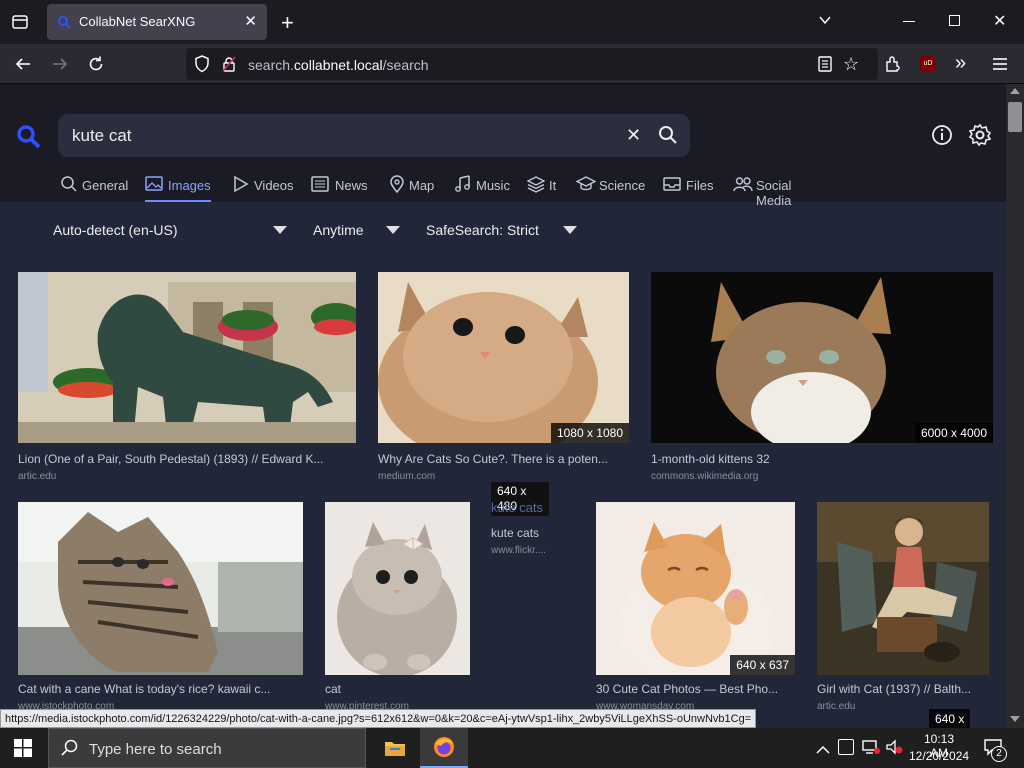 This screenshot has height=768, width=1024. I want to click on language-select: Auto-detect (en-US), so click(115, 230).